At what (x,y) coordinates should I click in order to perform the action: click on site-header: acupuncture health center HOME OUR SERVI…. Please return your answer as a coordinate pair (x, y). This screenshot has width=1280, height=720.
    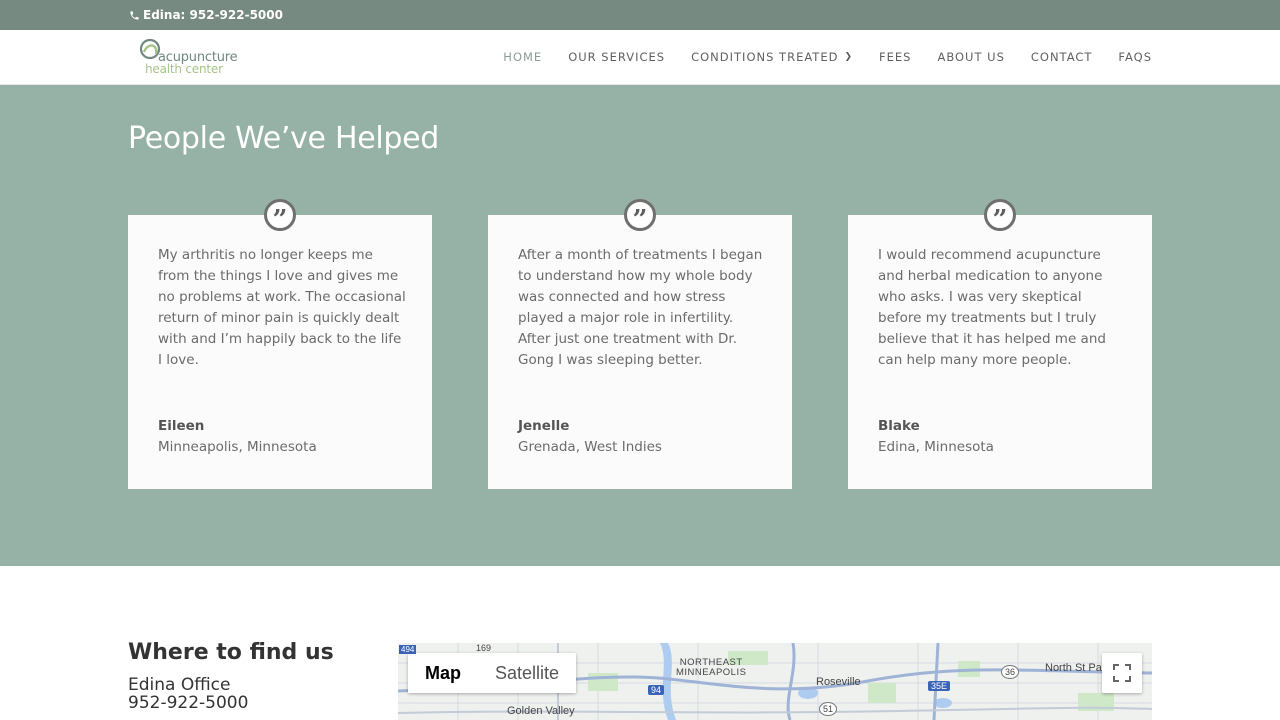
    Looking at the image, I should click on (640, 57).